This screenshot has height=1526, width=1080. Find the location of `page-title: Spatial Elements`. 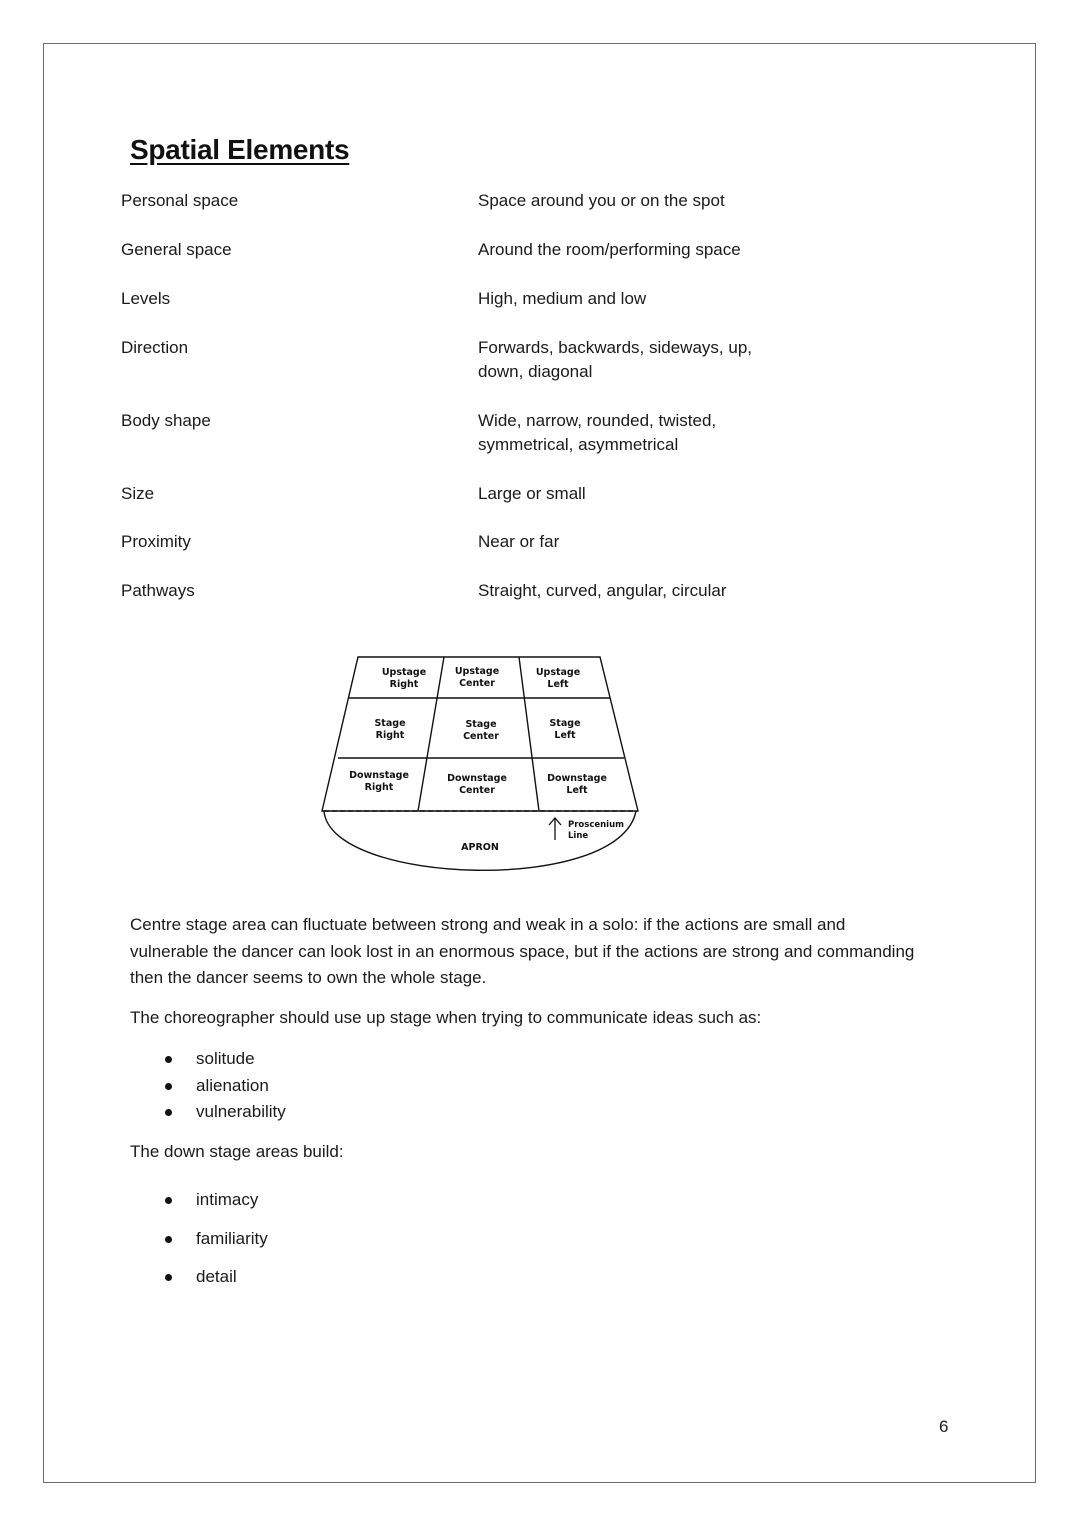

page-title: Spatial Elements is located at coordinates (240, 149).